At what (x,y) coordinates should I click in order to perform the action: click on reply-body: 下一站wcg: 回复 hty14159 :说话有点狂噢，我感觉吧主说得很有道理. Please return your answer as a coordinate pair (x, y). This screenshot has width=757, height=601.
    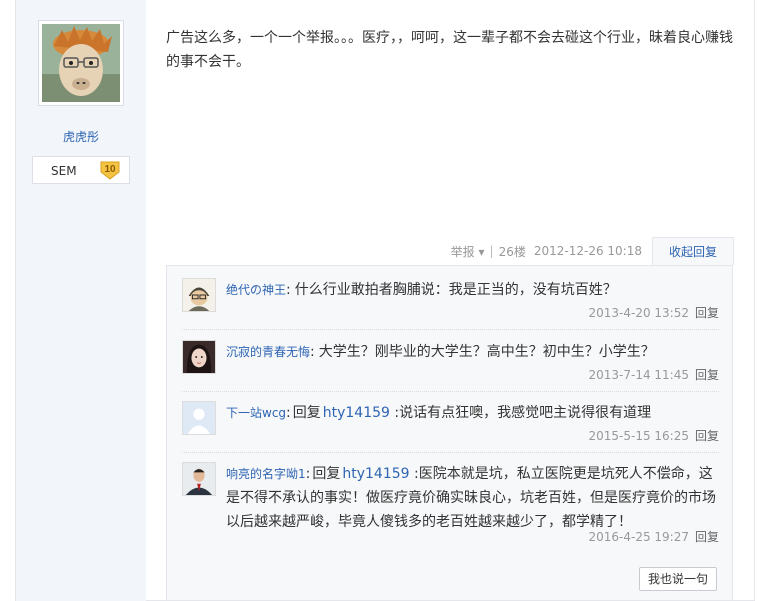
    Looking at the image, I should click on (472, 413).